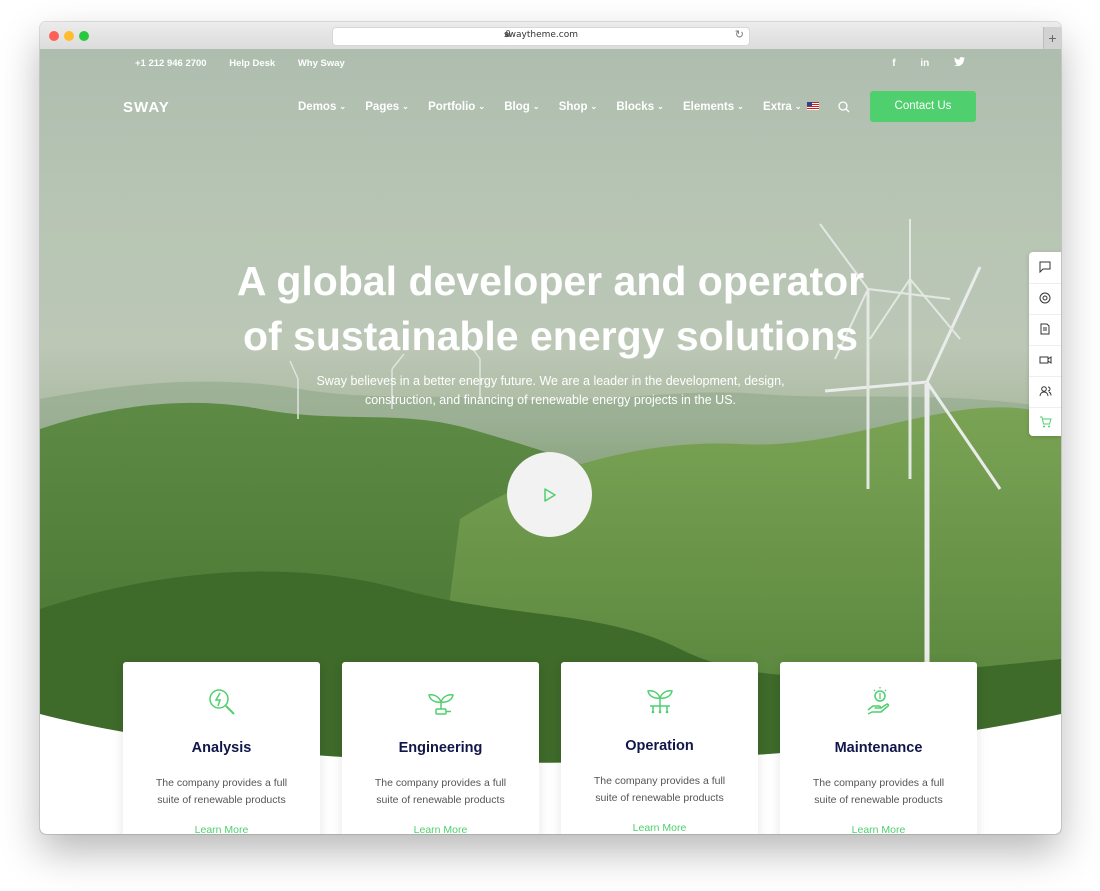  Describe the element at coordinates (452, 107) in the screenshot. I see `nav-label: Portfolio` at that location.